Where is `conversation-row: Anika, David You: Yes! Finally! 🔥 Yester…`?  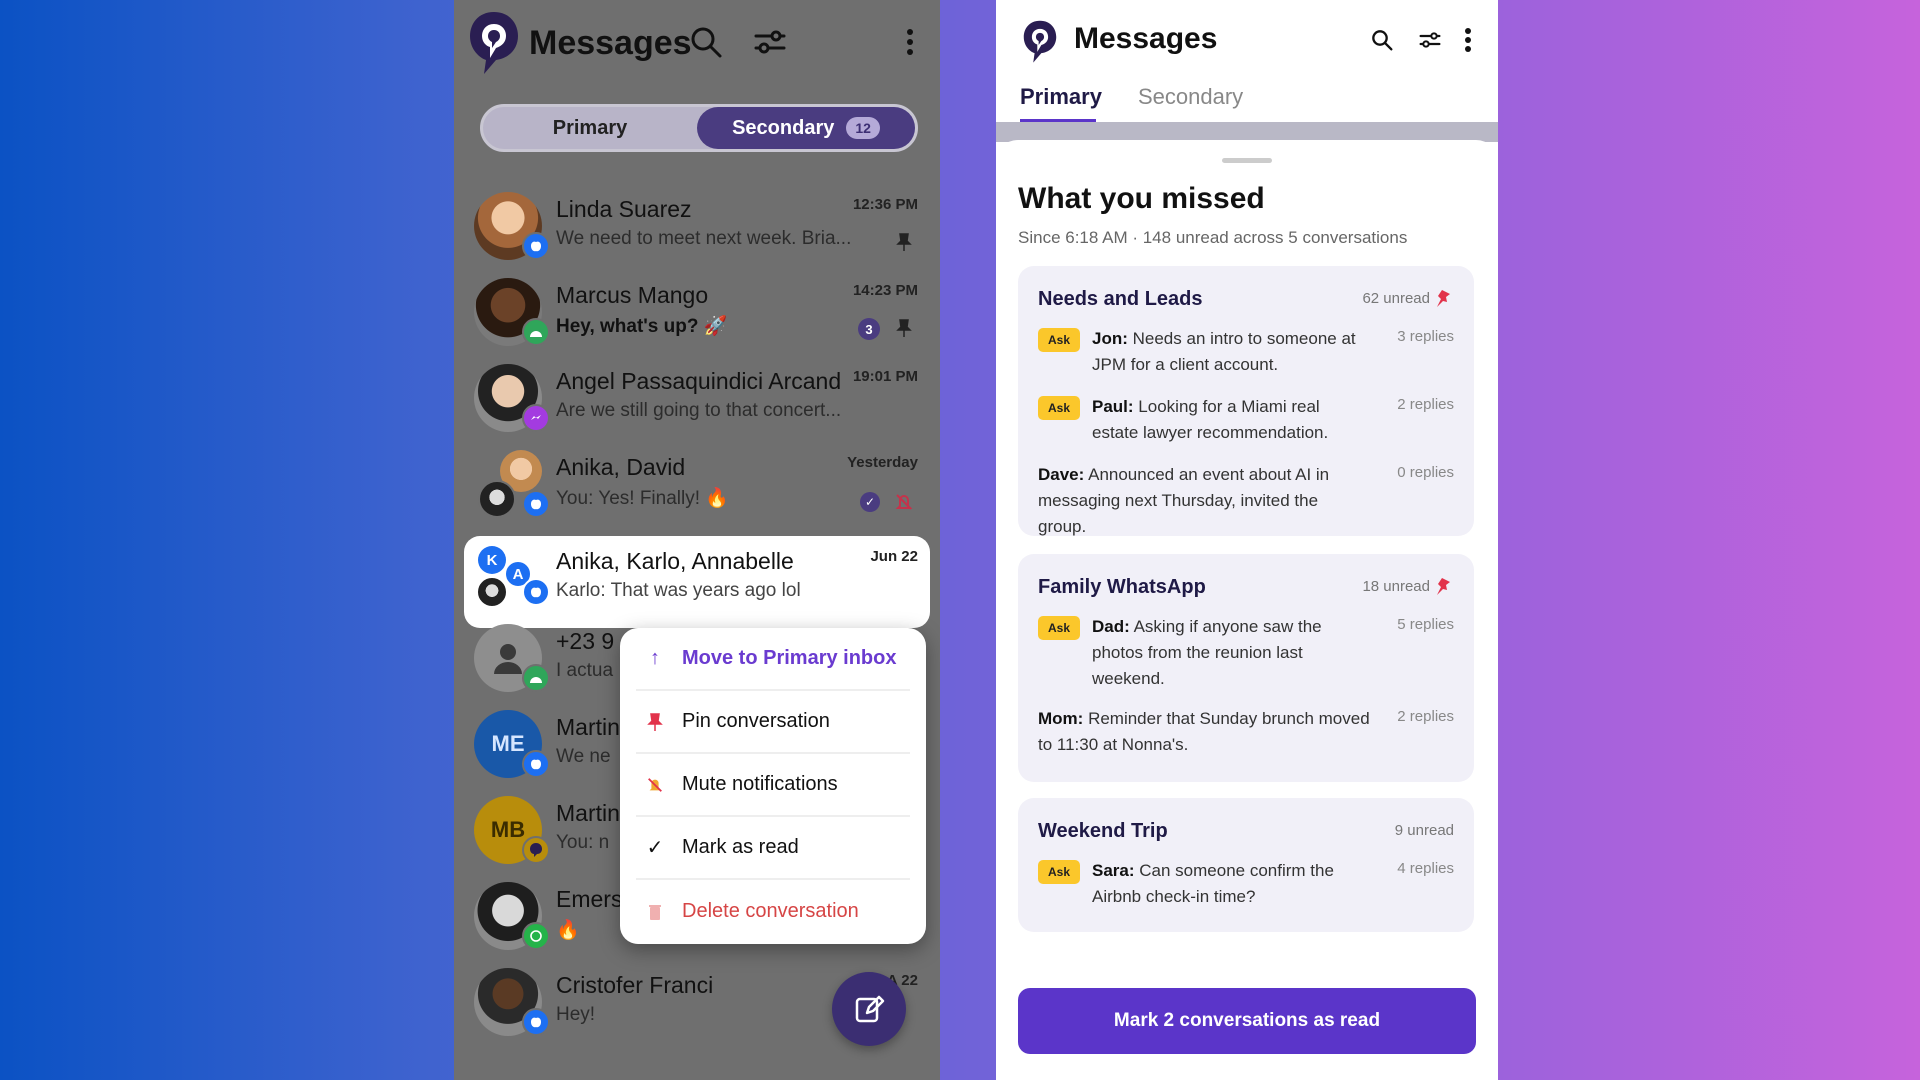
conversation-row: Anika, David You: Yes! Finally! 🔥 Yester… is located at coordinates (697, 485).